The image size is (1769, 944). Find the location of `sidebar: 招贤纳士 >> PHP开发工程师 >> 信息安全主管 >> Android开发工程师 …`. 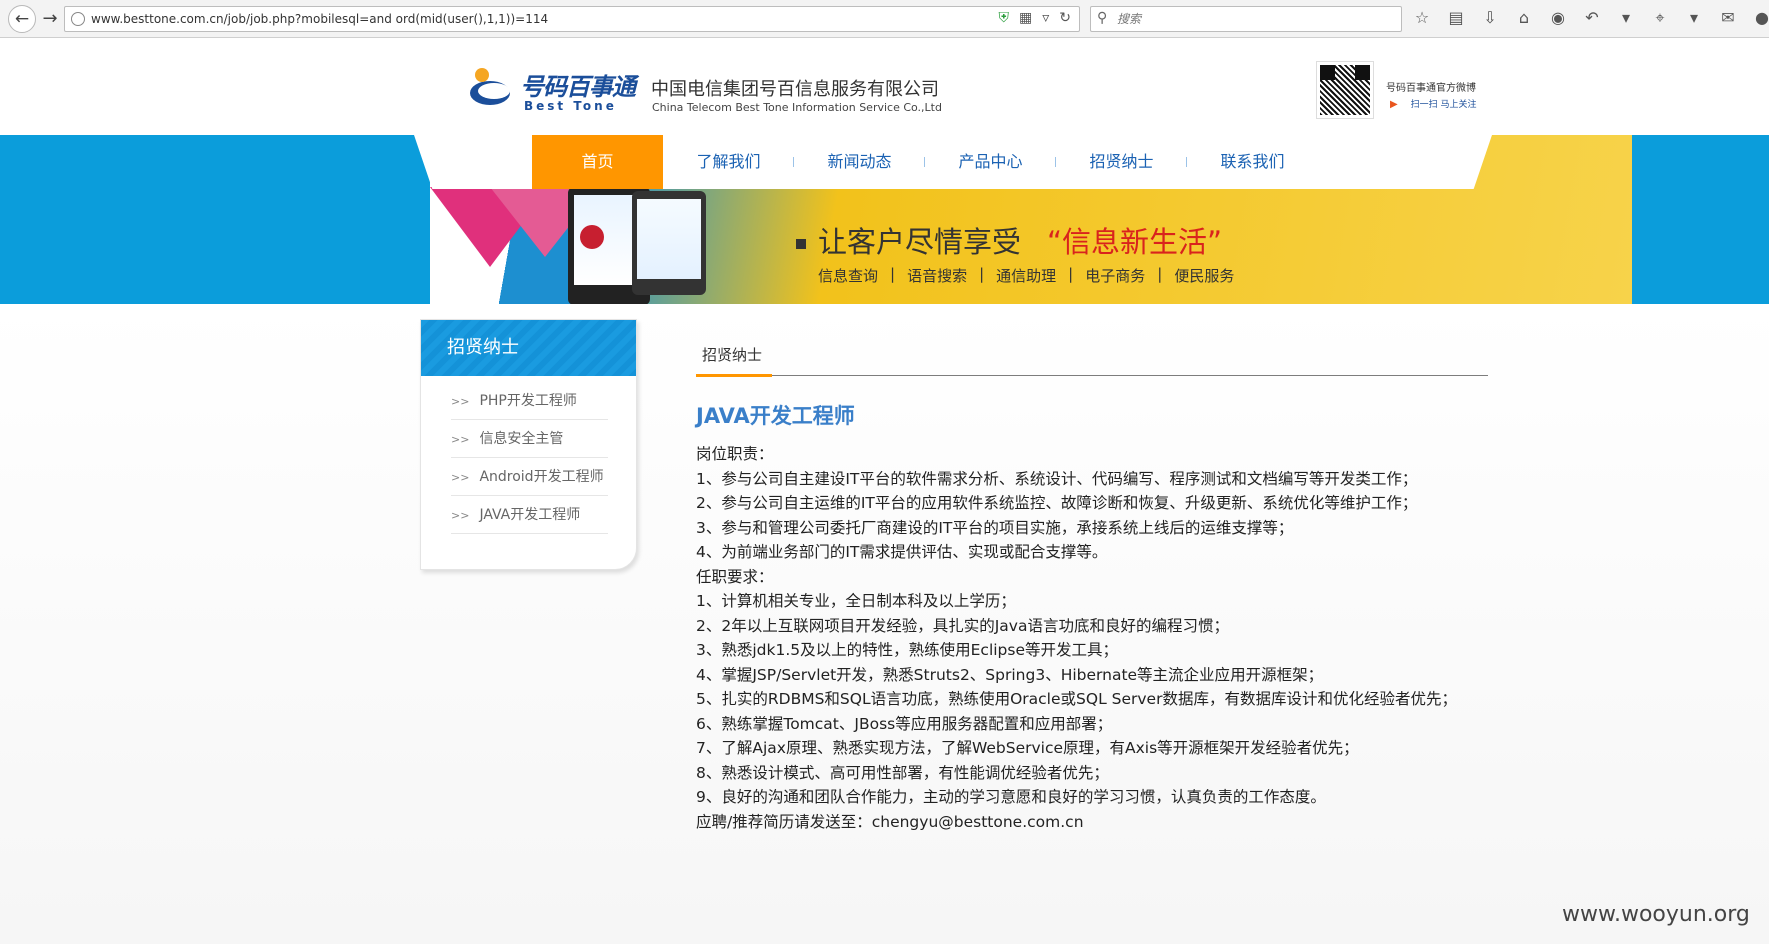

sidebar: 招贤纳士 >> PHP开发工程师 >> 信息安全主管 >> Android开发工程师 … is located at coordinates (528, 444).